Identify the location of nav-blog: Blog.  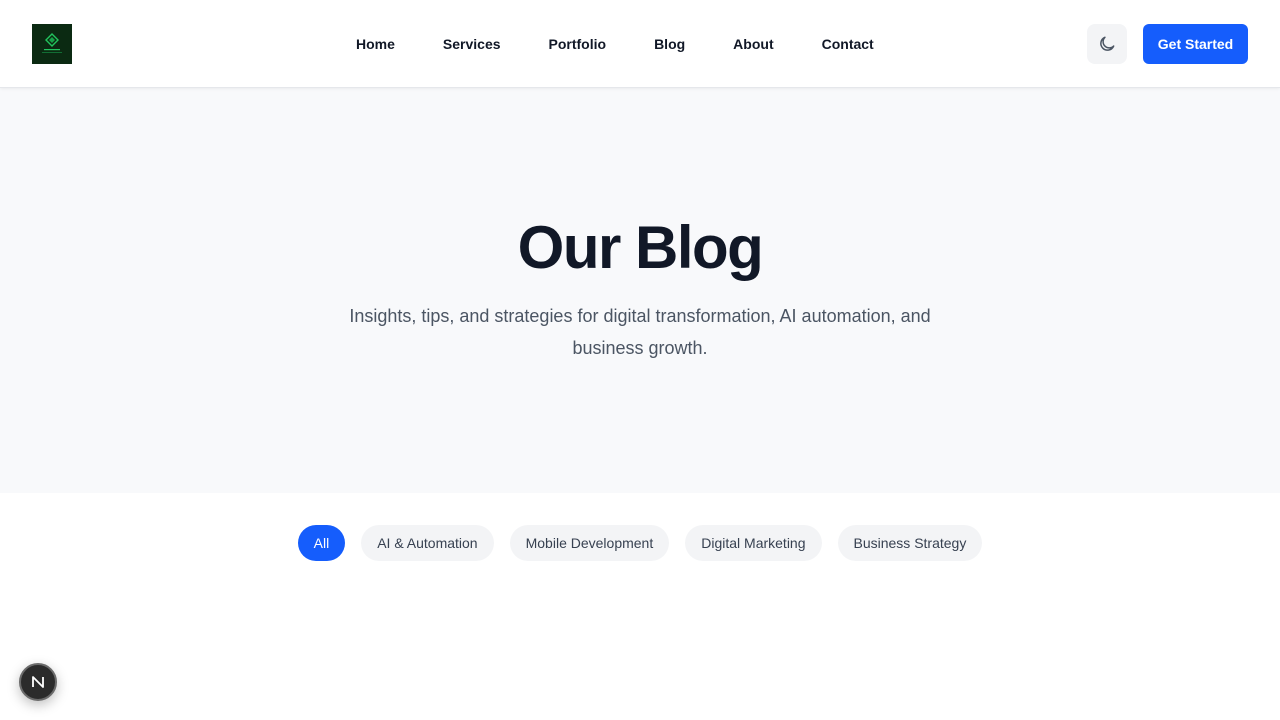
(669, 44).